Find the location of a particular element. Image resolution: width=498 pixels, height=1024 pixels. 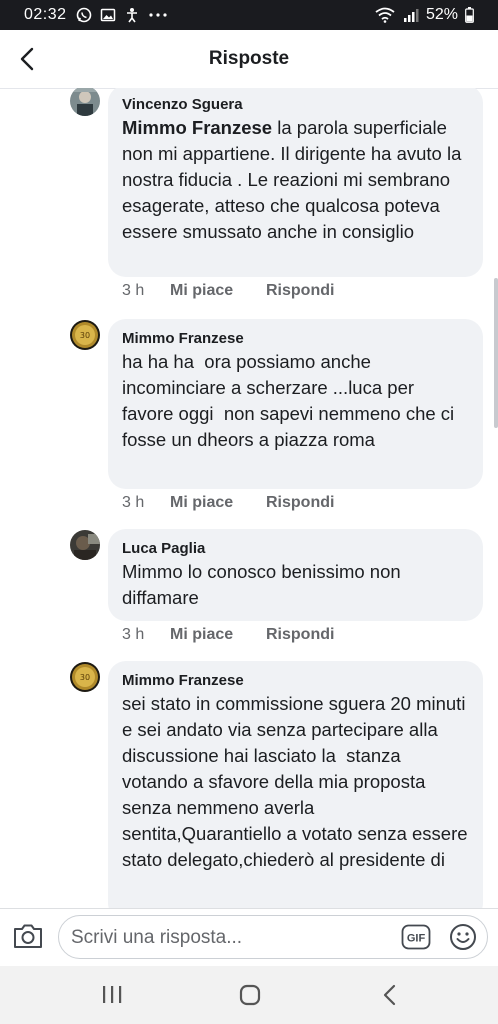

recent-apps-button is located at coordinates (112, 995).